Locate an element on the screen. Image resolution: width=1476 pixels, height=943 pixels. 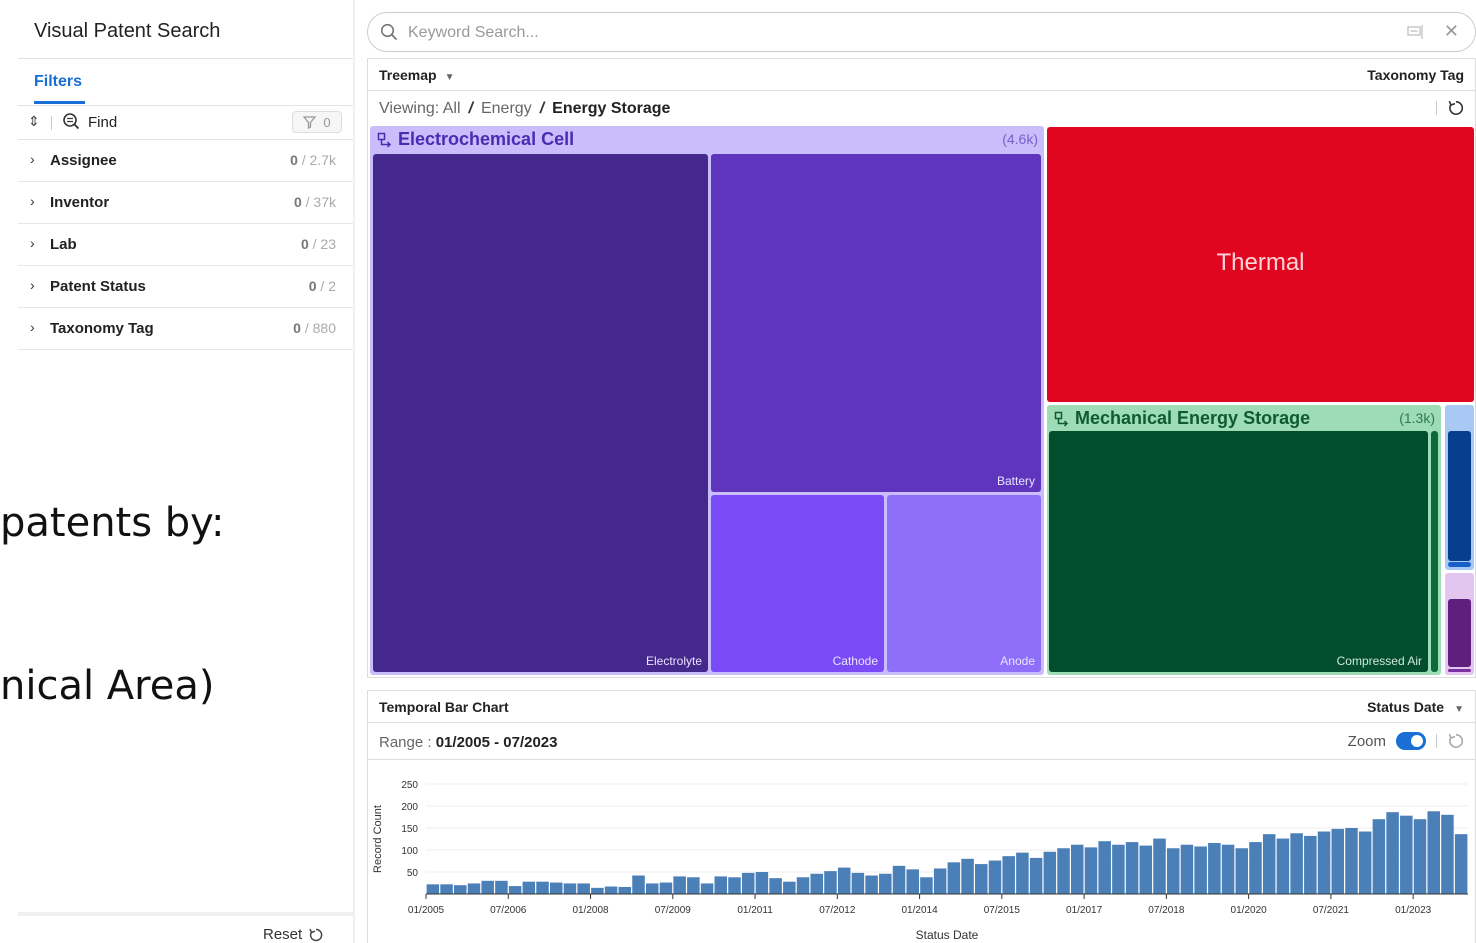
breadcrumb-item: All is located at coordinates (452, 108).